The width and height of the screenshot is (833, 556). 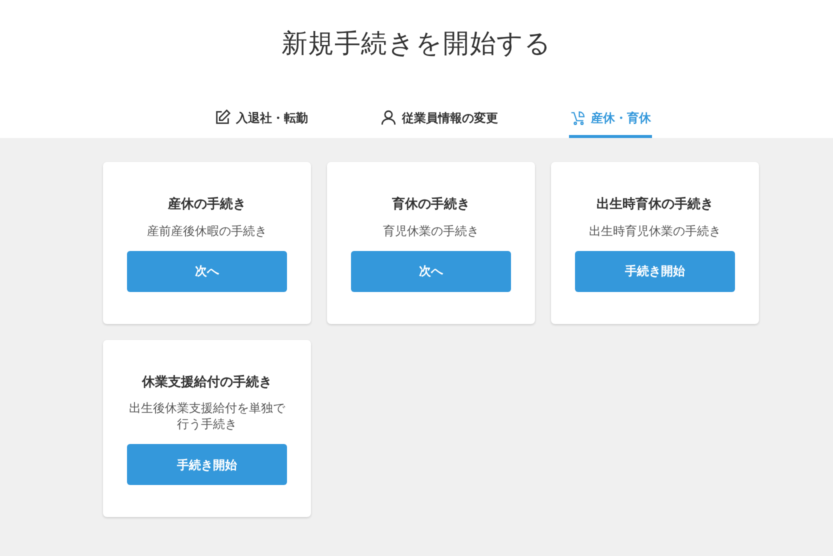 I want to click on edit-icon, so click(x=222, y=117).